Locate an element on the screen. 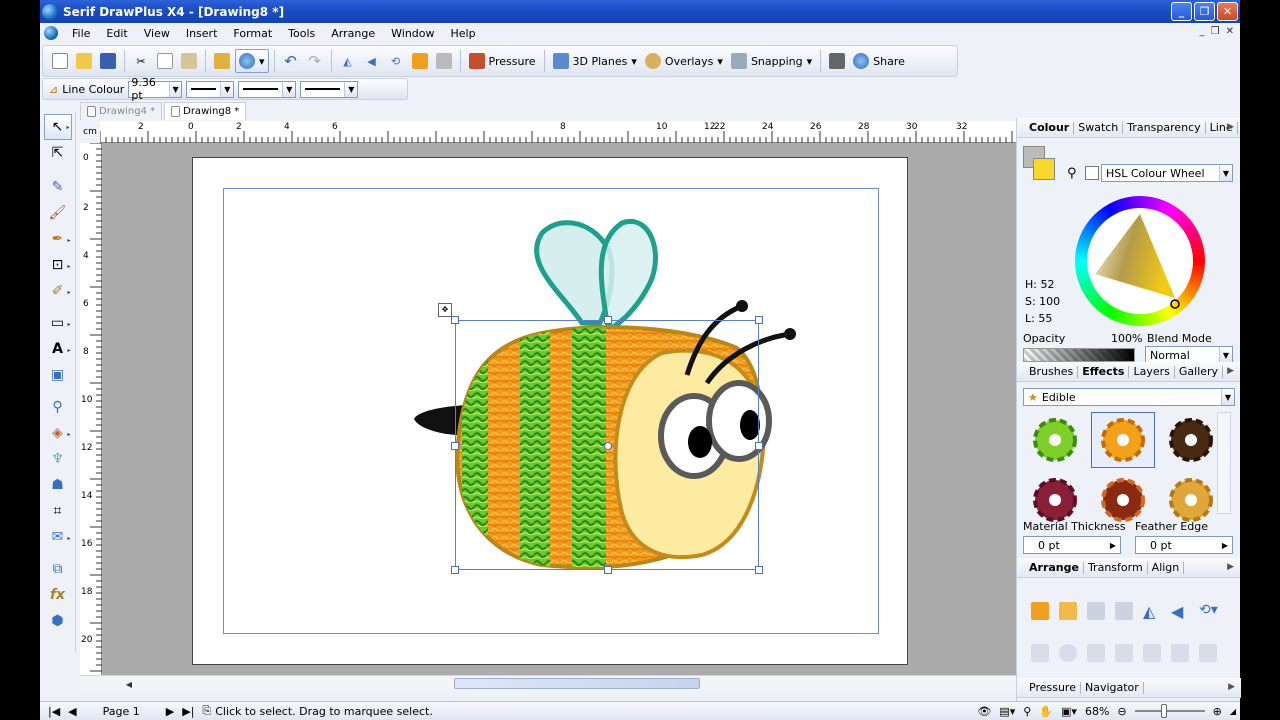 This screenshot has height=720, width=1280. pointer-tool: ↖ ▸ is located at coordinates (57, 127).